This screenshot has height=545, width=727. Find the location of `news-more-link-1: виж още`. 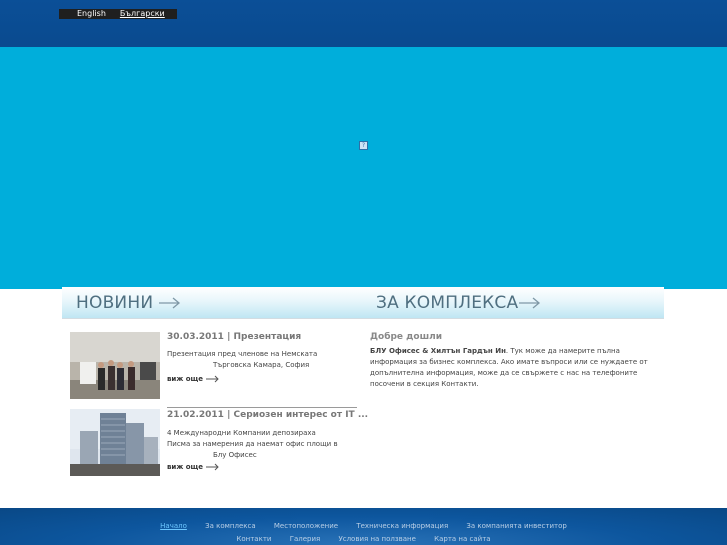

news-more-link-1: виж още is located at coordinates (193, 379).